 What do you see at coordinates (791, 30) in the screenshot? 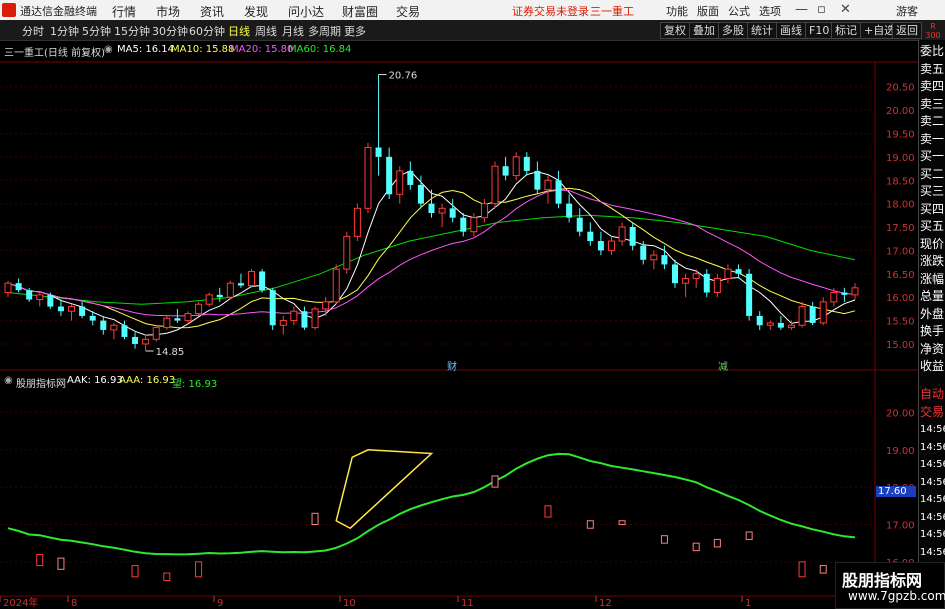
I see `draw-button: 画线` at bounding box center [791, 30].